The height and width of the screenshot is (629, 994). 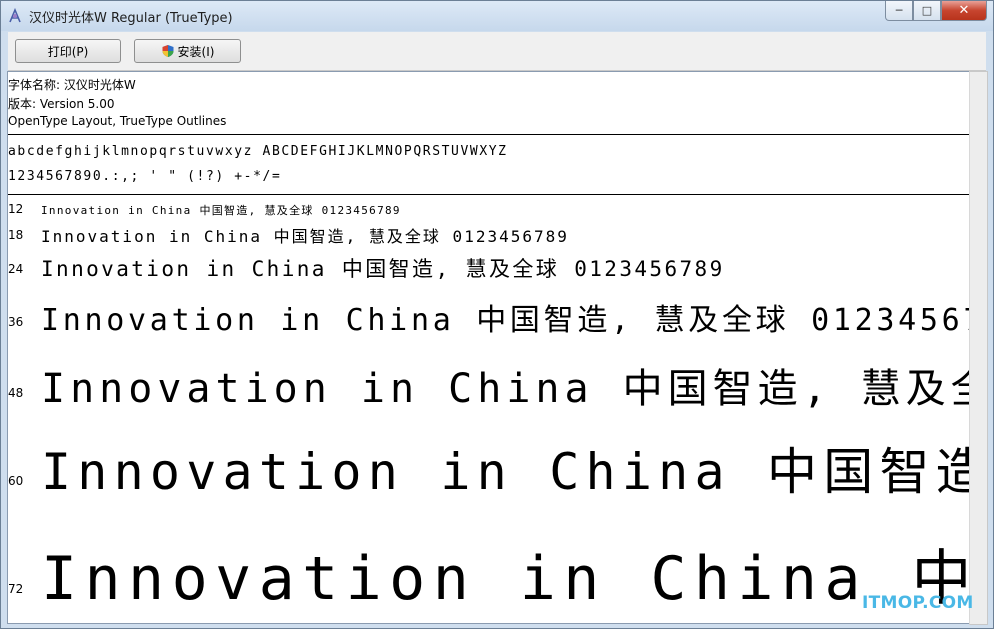 I want to click on maximize-button: □, so click(x=927, y=11).